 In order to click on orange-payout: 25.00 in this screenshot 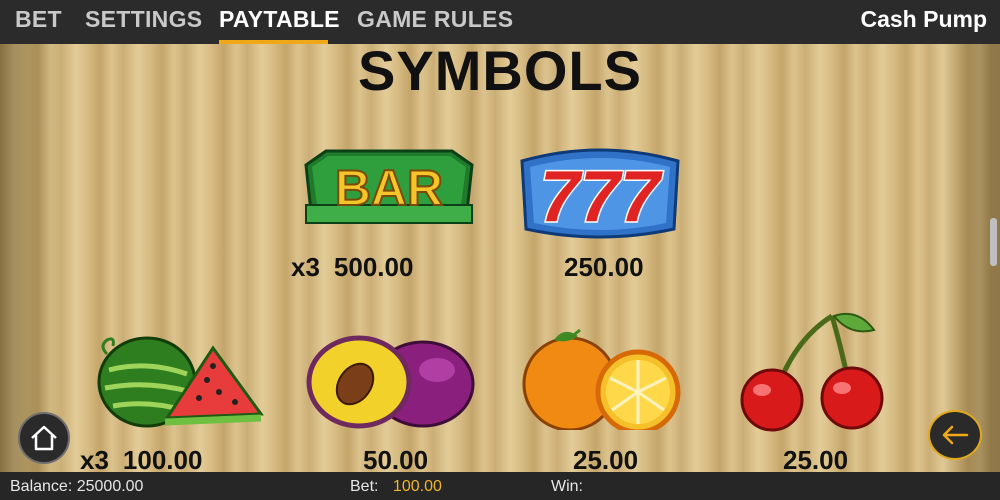, I will do `click(598, 458)`.